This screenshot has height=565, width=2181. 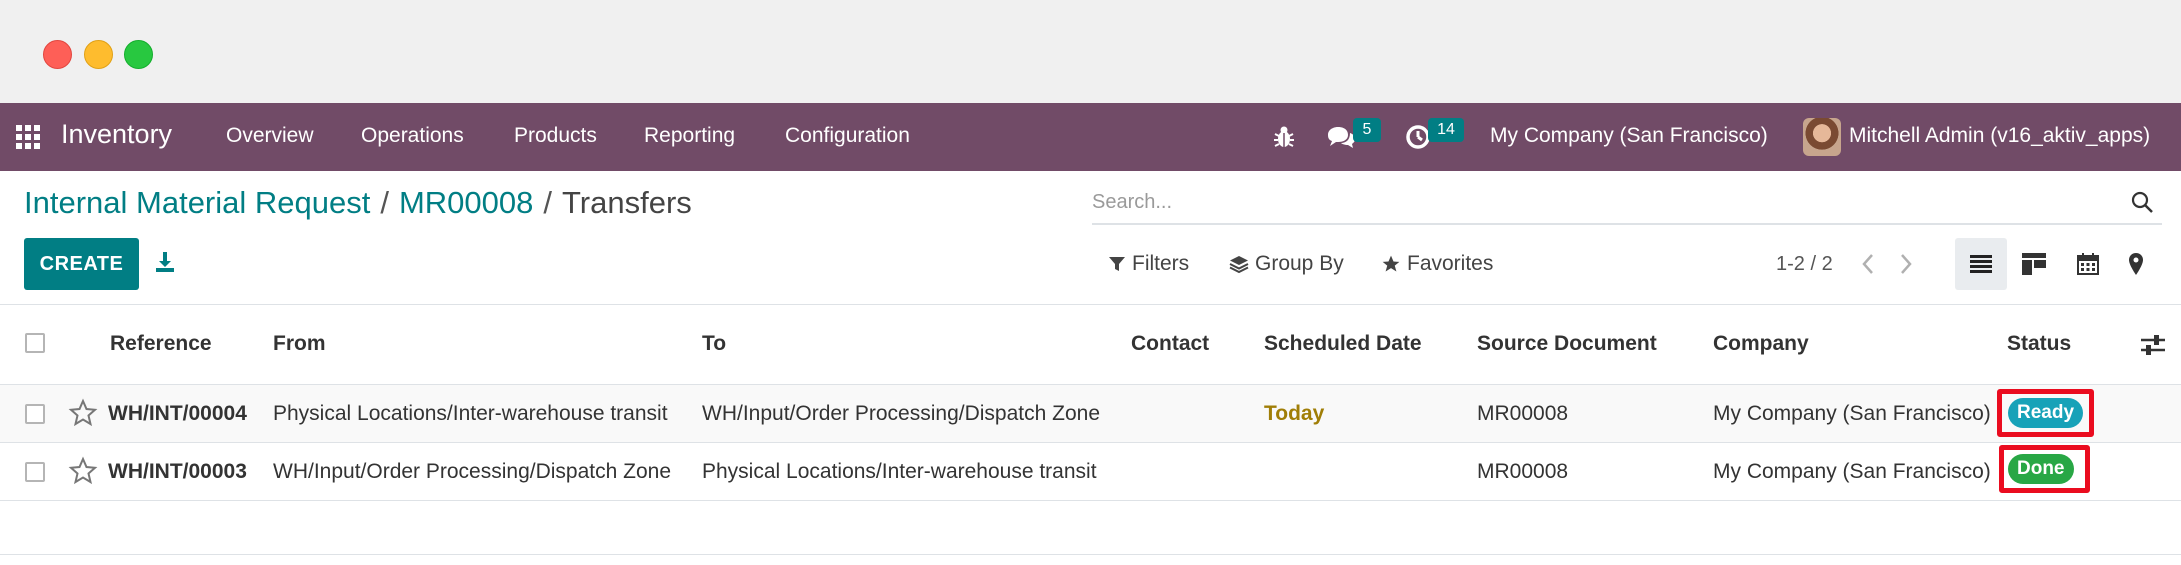 What do you see at coordinates (197, 202) in the screenshot?
I see `breadcrumb-item-request: Internal Material Request` at bounding box center [197, 202].